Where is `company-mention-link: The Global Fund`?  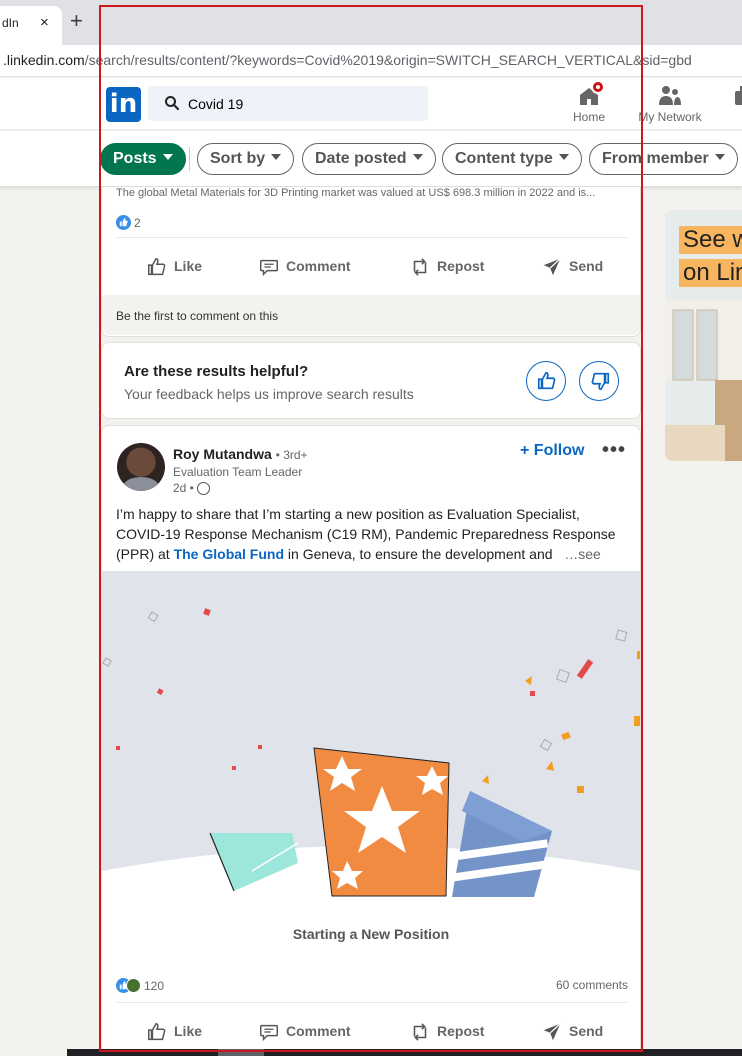
company-mention-link: The Global Fund is located at coordinates (229, 554).